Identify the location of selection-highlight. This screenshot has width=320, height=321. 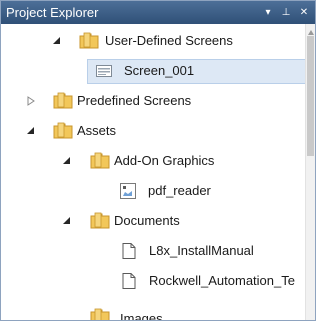
(200, 71).